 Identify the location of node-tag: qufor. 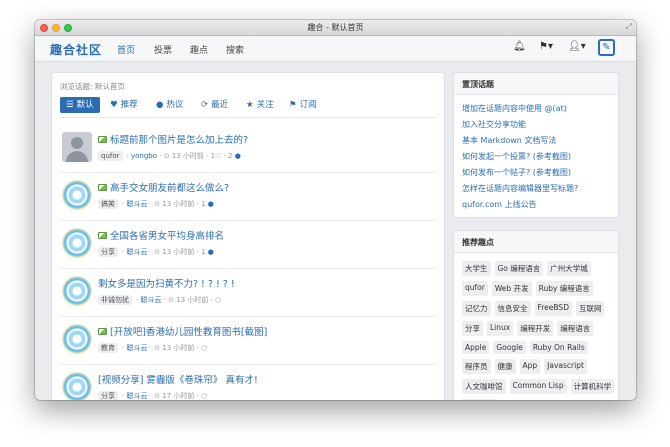
(475, 288).